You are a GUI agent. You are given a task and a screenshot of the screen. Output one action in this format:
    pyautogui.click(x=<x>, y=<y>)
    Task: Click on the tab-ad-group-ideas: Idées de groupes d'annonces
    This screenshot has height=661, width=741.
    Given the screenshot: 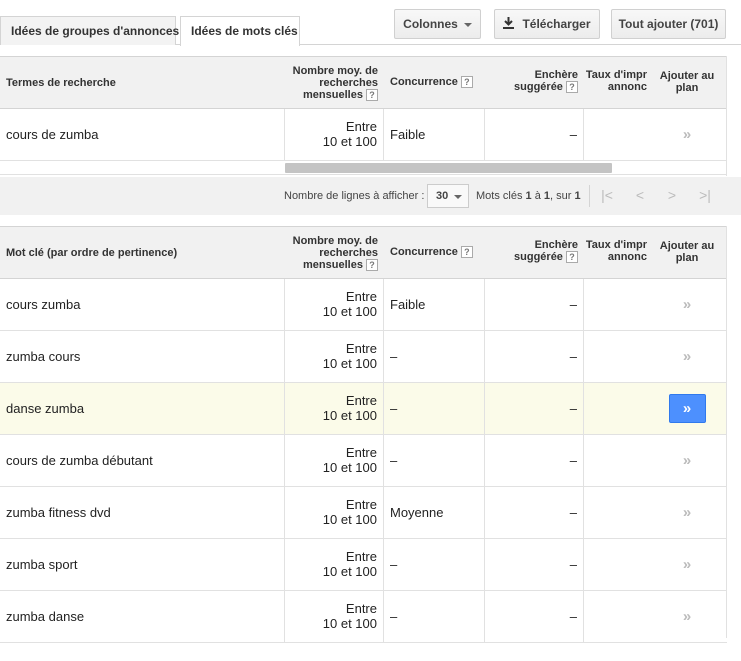 What is the action you would take?
    pyautogui.click(x=89, y=30)
    